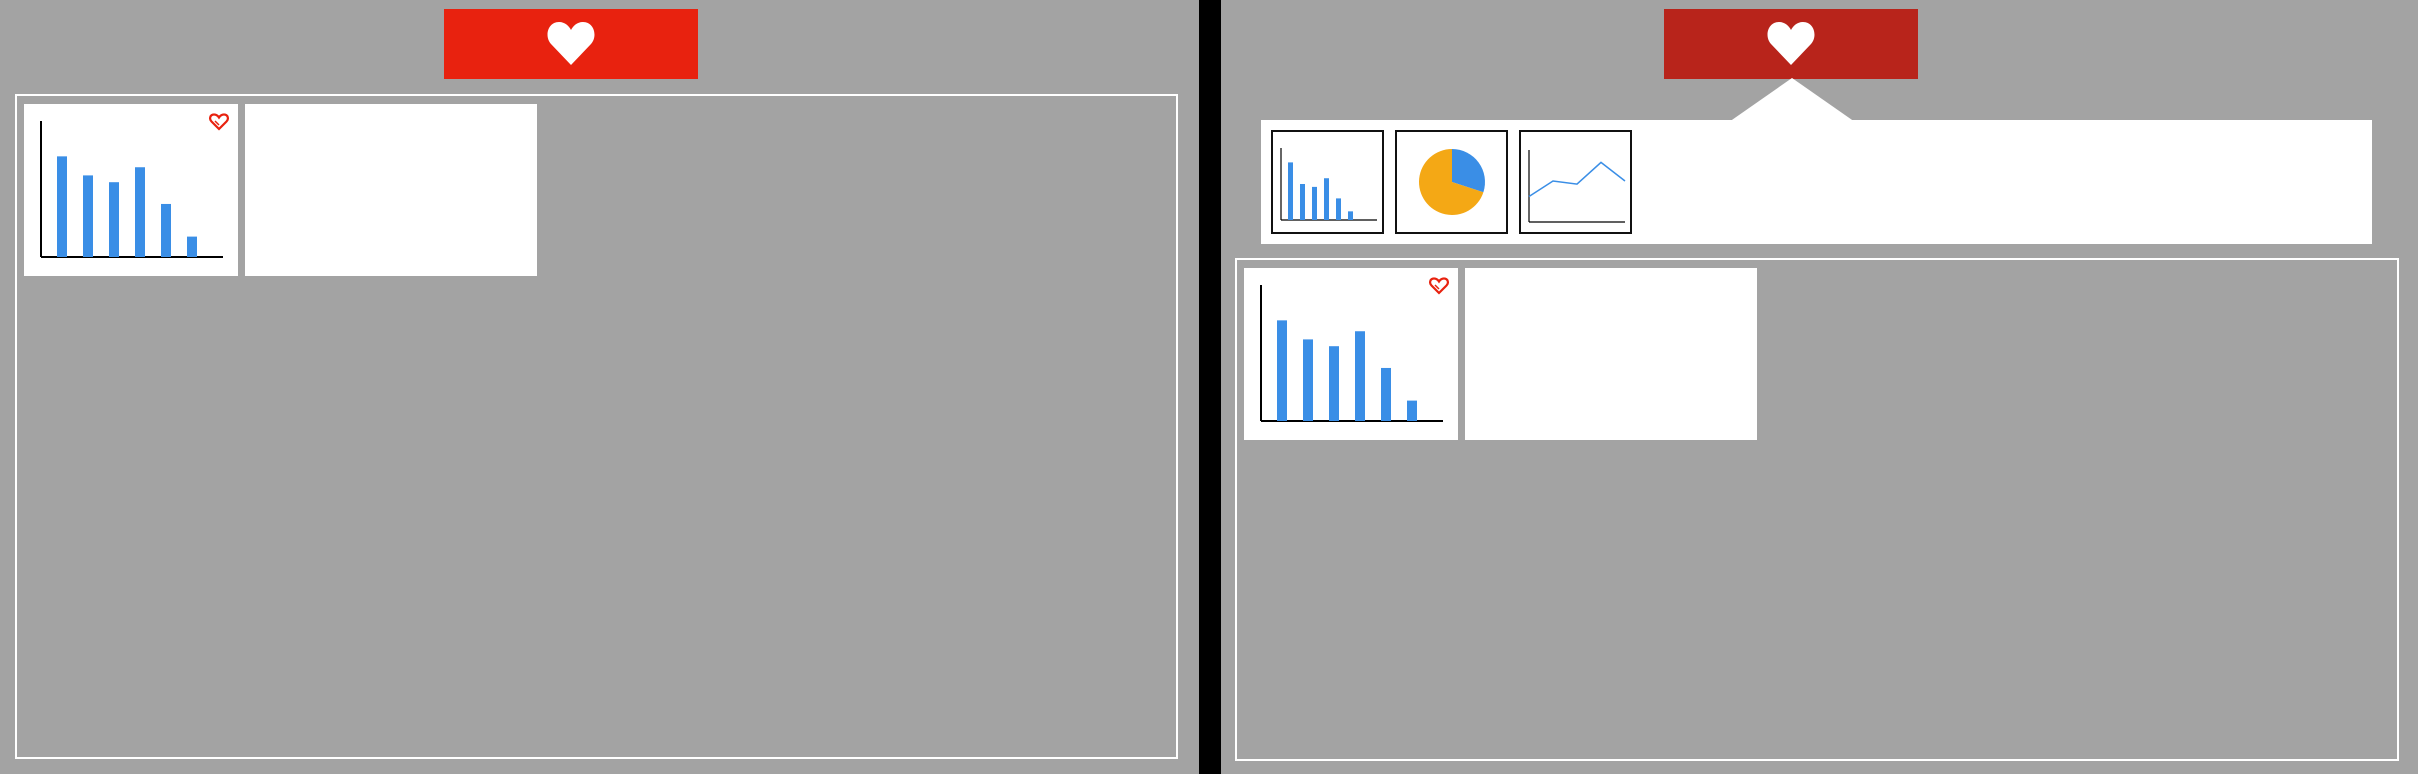 The height and width of the screenshot is (774, 2418). I want to click on pie-chart-icon, so click(1452, 182).